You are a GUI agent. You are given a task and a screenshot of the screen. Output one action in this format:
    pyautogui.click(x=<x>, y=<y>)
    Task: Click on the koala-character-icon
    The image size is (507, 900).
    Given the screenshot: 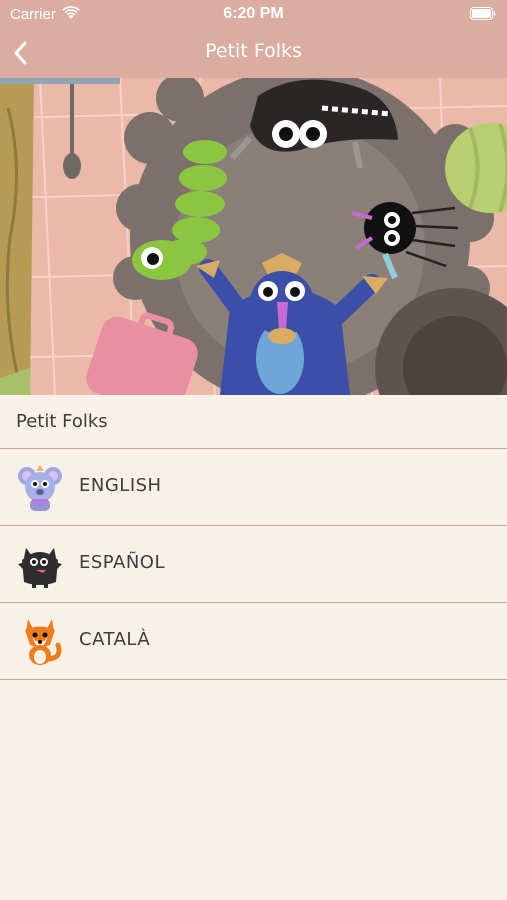 What is the action you would take?
    pyautogui.click(x=40, y=487)
    